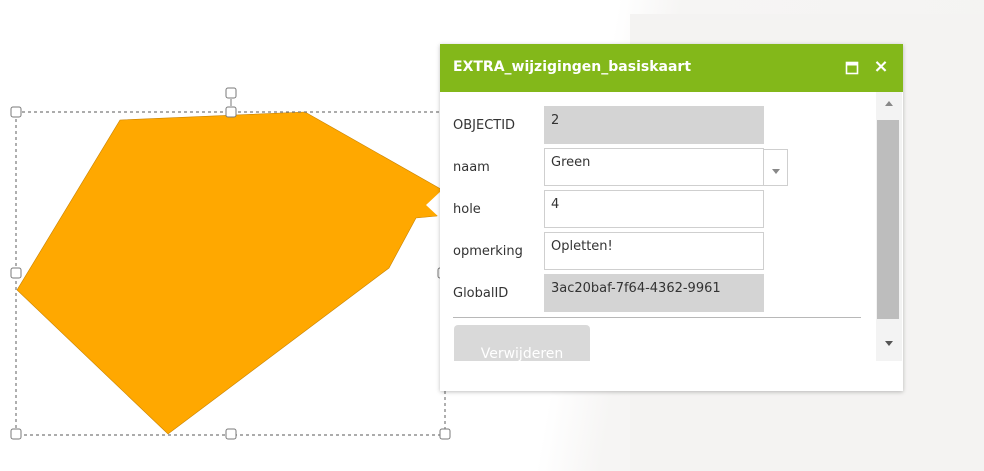 This screenshot has height=471, width=984. Describe the element at coordinates (16, 273) in the screenshot. I see `scale-handle-left` at that location.